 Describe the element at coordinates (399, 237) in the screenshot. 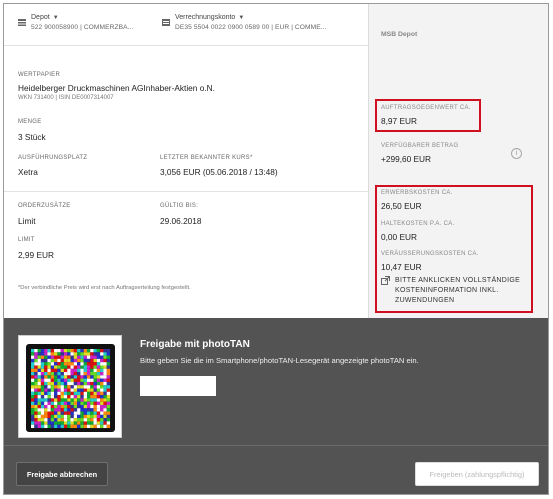

I see `holding-value: 0,00 EUR` at that location.